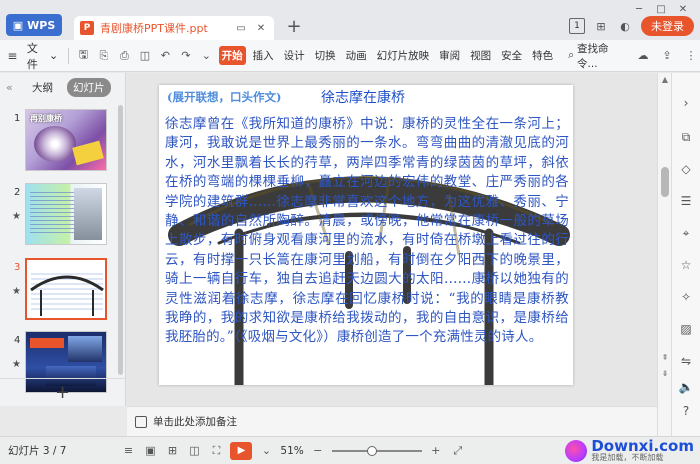 The height and width of the screenshot is (464, 700). What do you see at coordinates (165, 56) in the screenshot?
I see `undo-icon: ↶` at bounding box center [165, 56].